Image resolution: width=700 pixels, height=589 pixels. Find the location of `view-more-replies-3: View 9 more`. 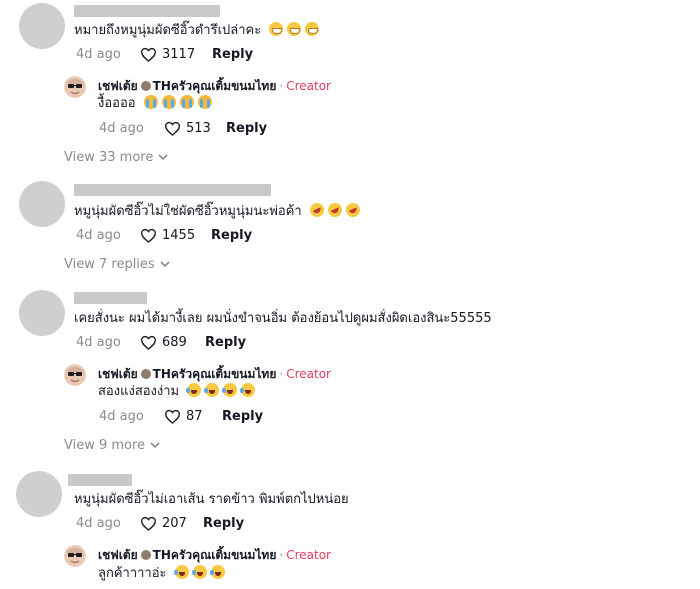

view-more-replies-3: View 9 more is located at coordinates (112, 445).